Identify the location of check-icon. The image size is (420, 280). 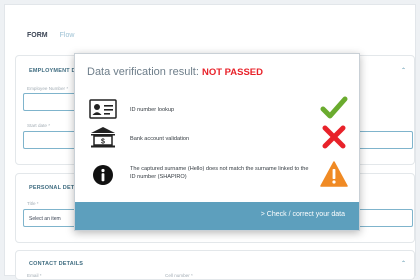
(334, 107).